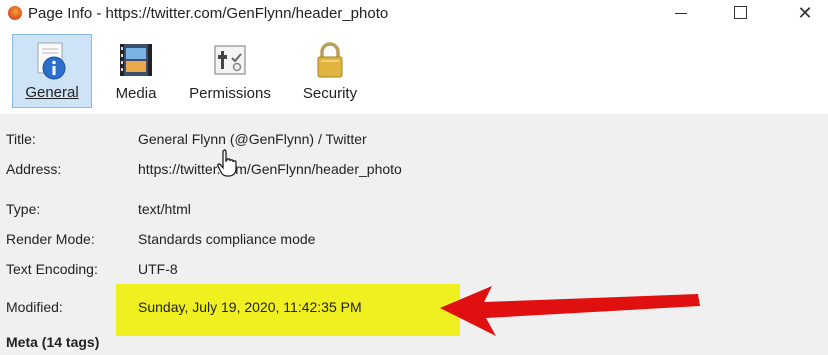  What do you see at coordinates (226, 239) in the screenshot?
I see `render-mode-value: Standards compliance mode` at bounding box center [226, 239].